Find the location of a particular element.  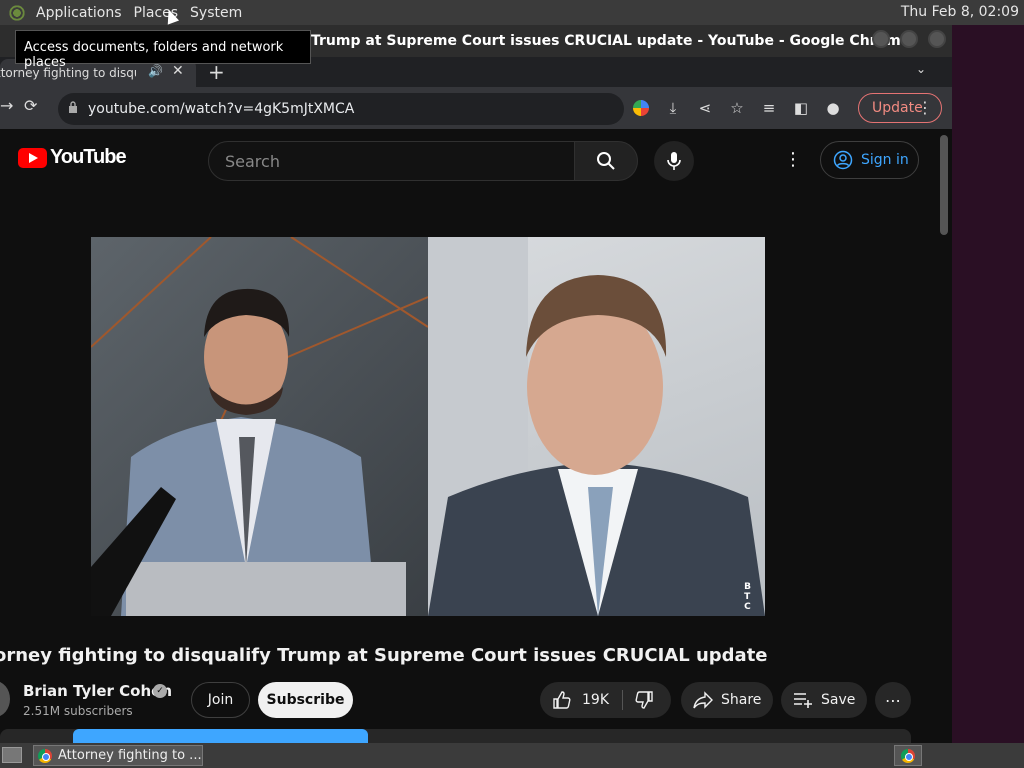

tab-title: ttorney fighting to disqu is located at coordinates (68, 73).